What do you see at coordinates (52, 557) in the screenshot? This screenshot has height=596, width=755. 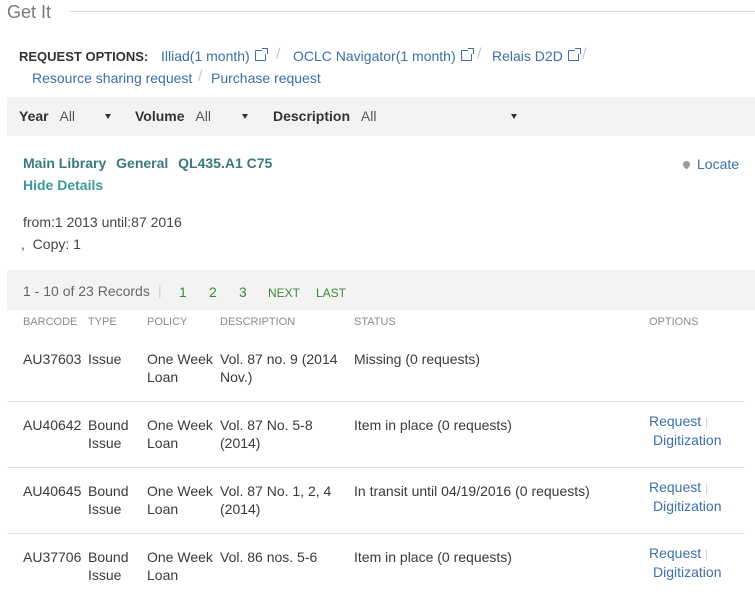 I see `barcode-link: AU37706` at bounding box center [52, 557].